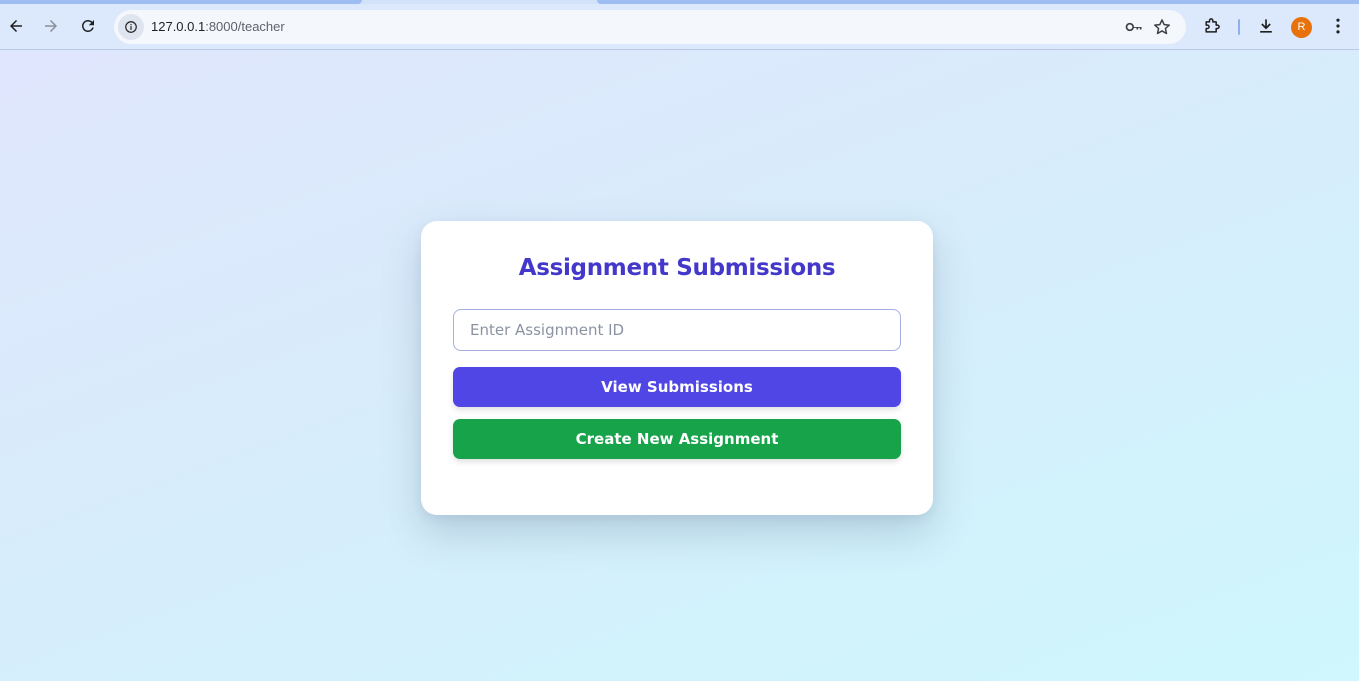  I want to click on star-icon, so click(1162, 27).